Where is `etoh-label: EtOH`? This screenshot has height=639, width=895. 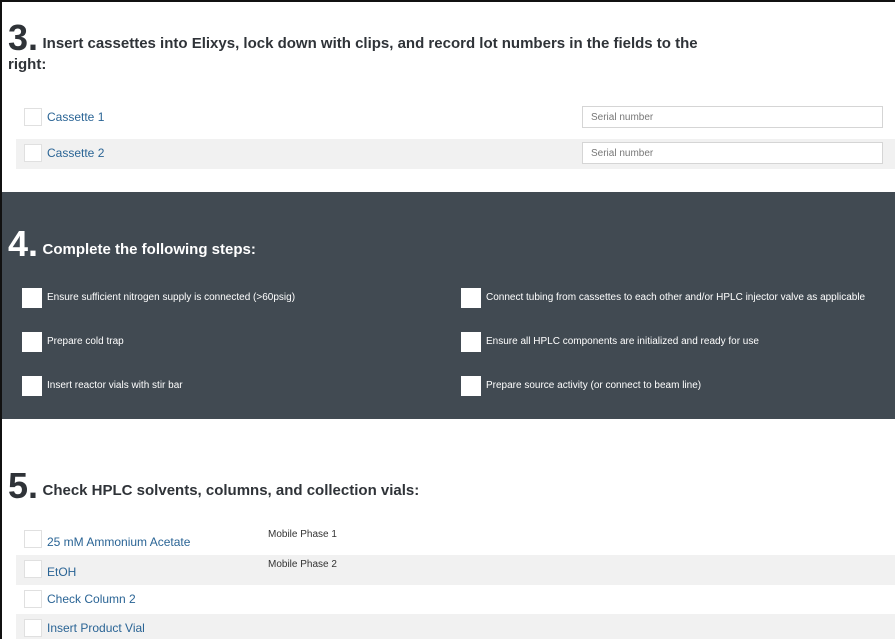
etoh-label: EtOH is located at coordinates (61, 572).